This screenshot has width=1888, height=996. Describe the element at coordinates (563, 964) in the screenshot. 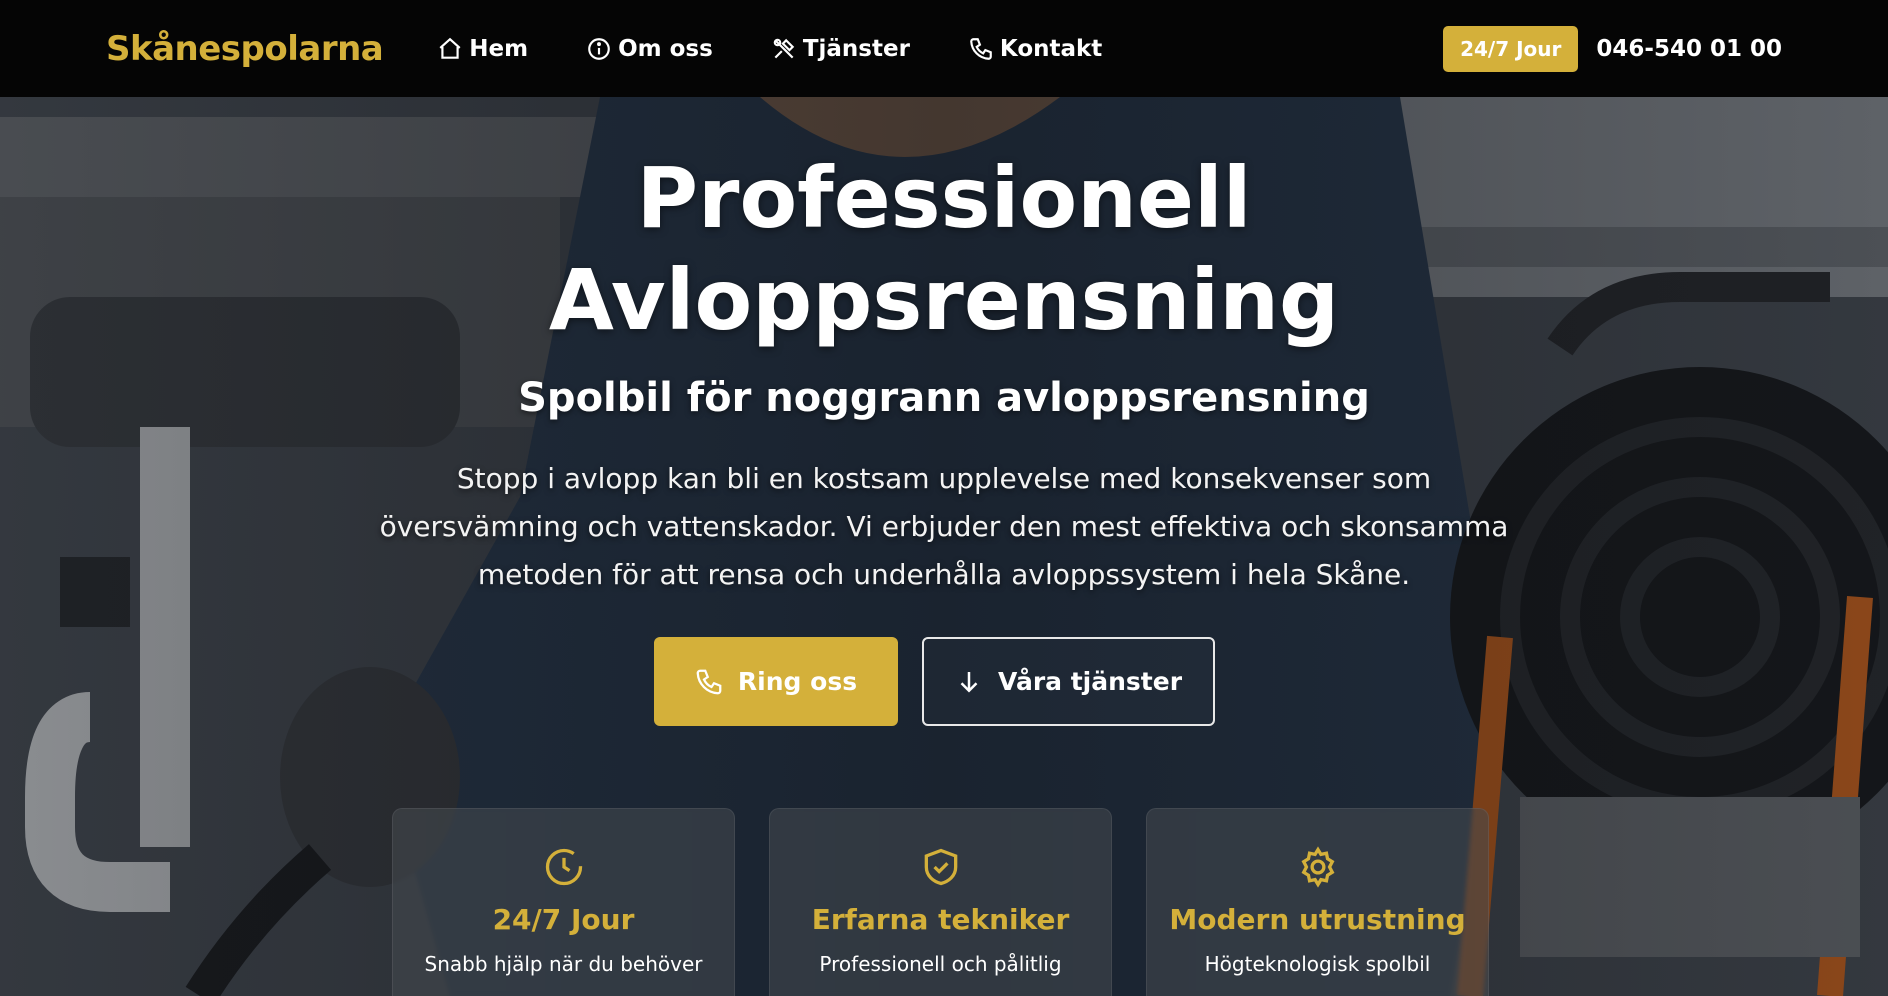

I see `feature-text: Snabb hjälp när du behöver` at that location.